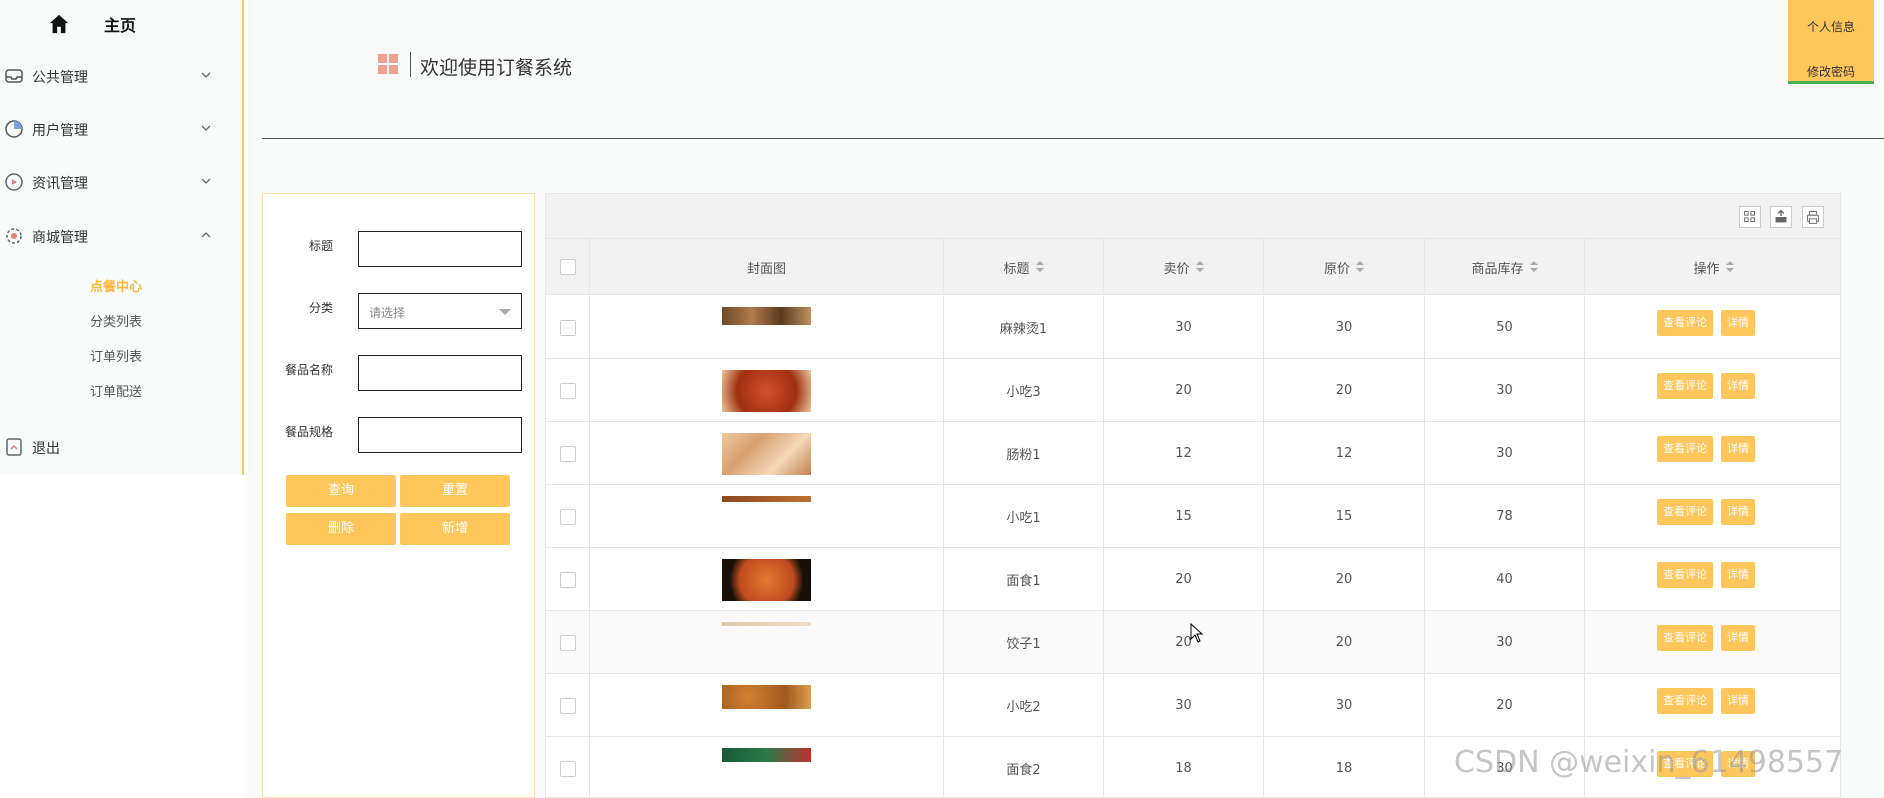 The image size is (1884, 798). Describe the element at coordinates (440, 249) in the screenshot. I see `title-input` at that location.